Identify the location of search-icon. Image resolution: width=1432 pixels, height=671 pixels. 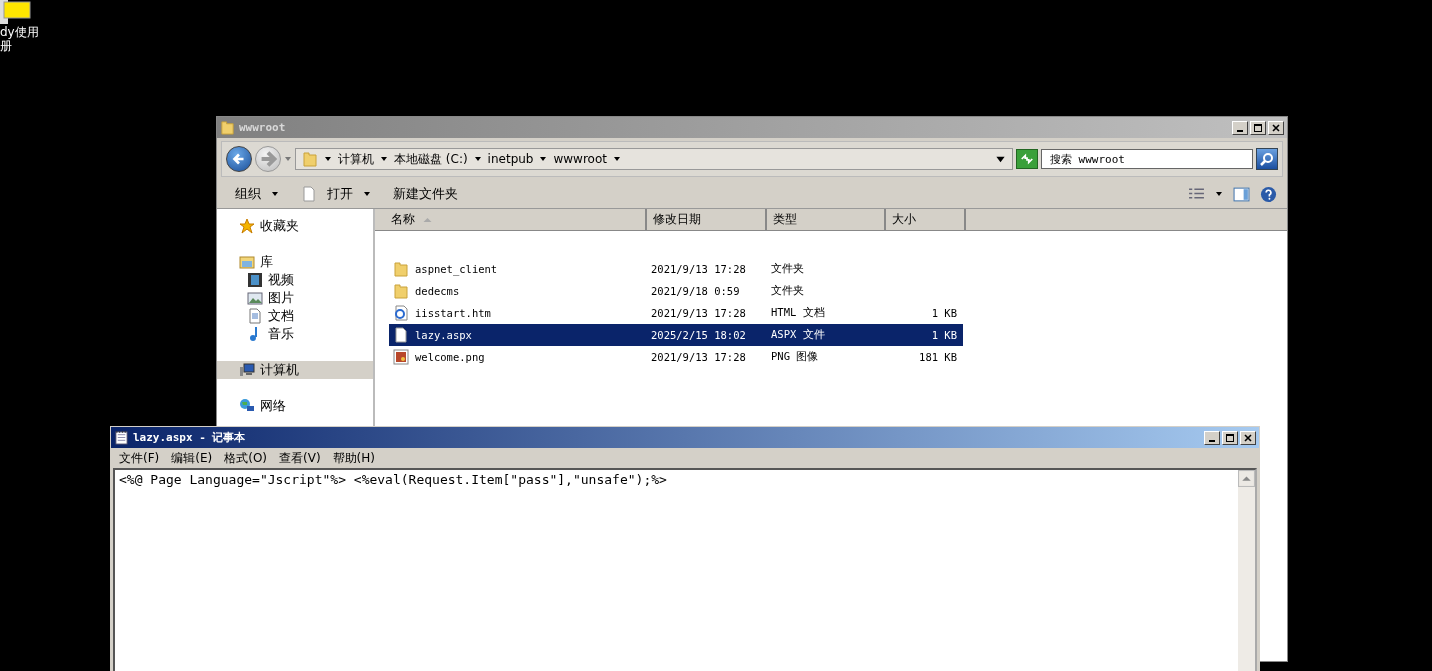
(1267, 159).